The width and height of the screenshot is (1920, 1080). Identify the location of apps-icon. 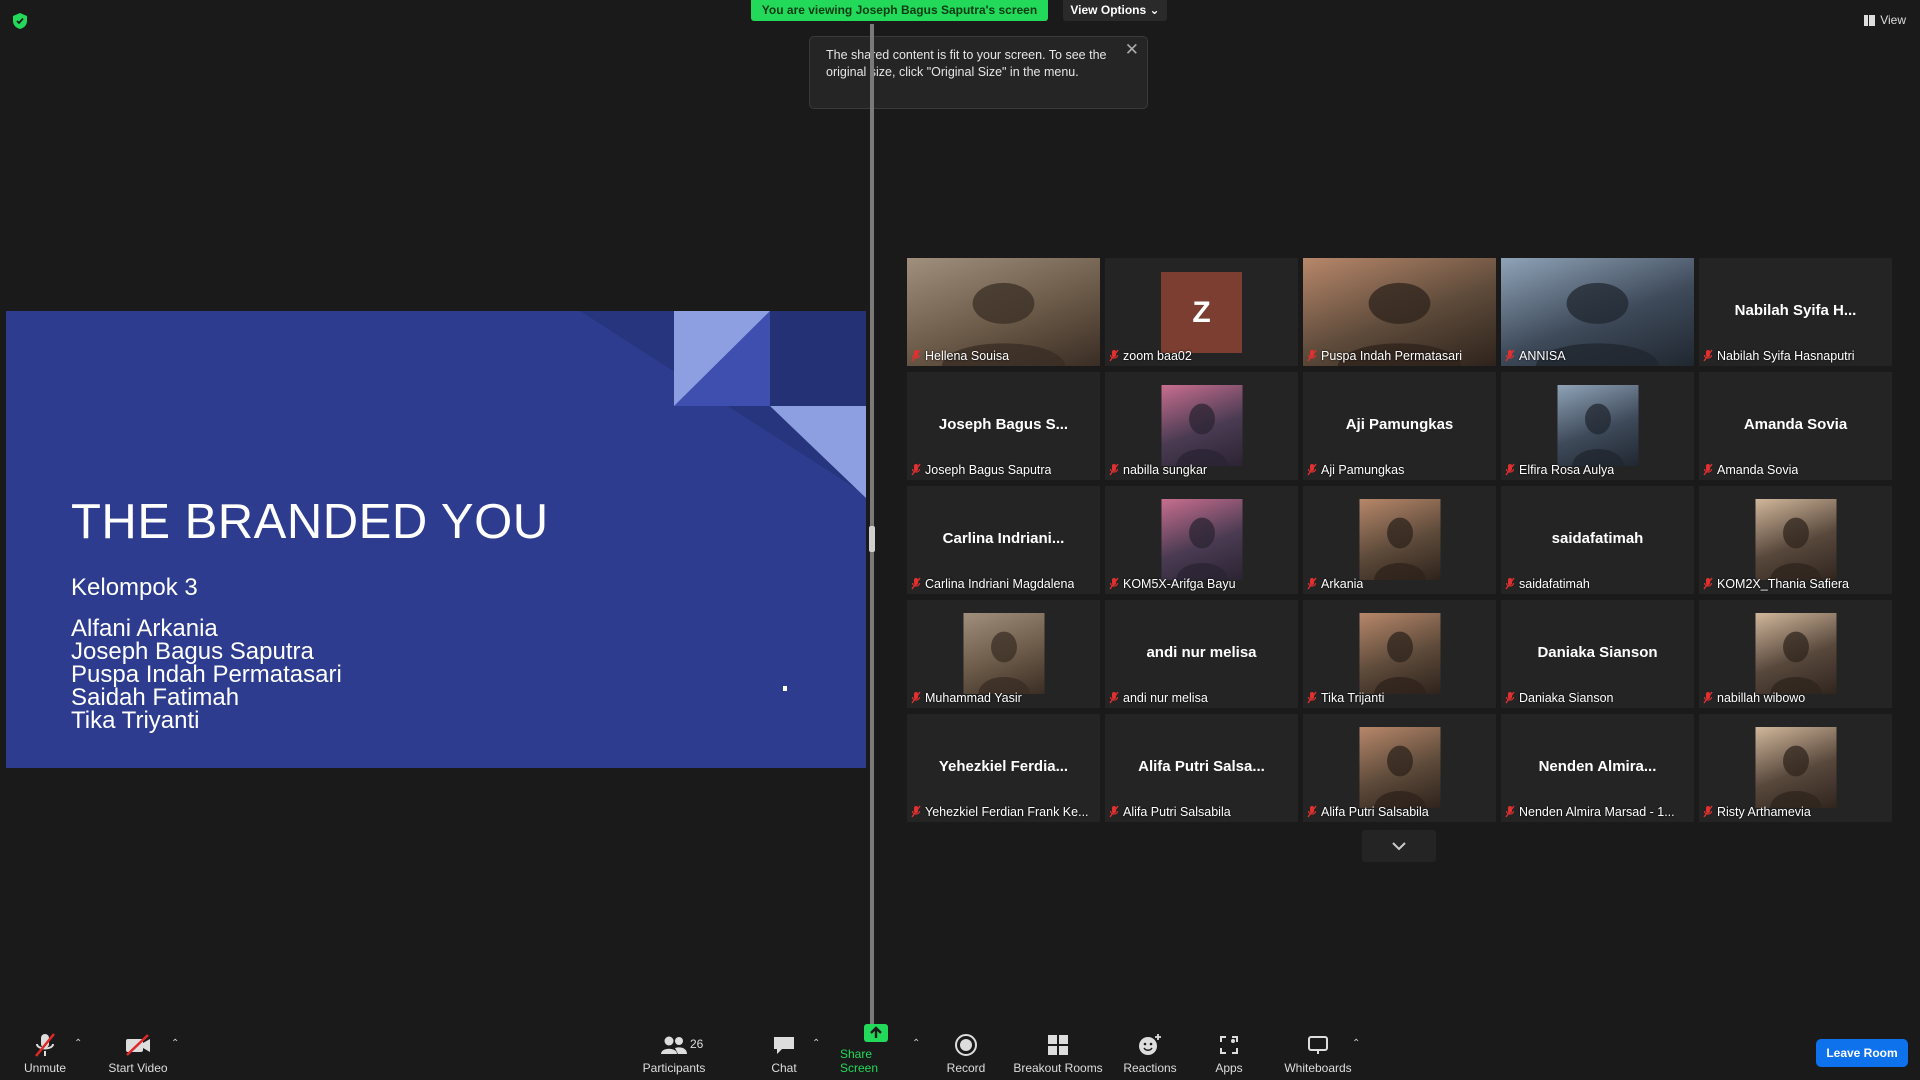
(1229, 1045).